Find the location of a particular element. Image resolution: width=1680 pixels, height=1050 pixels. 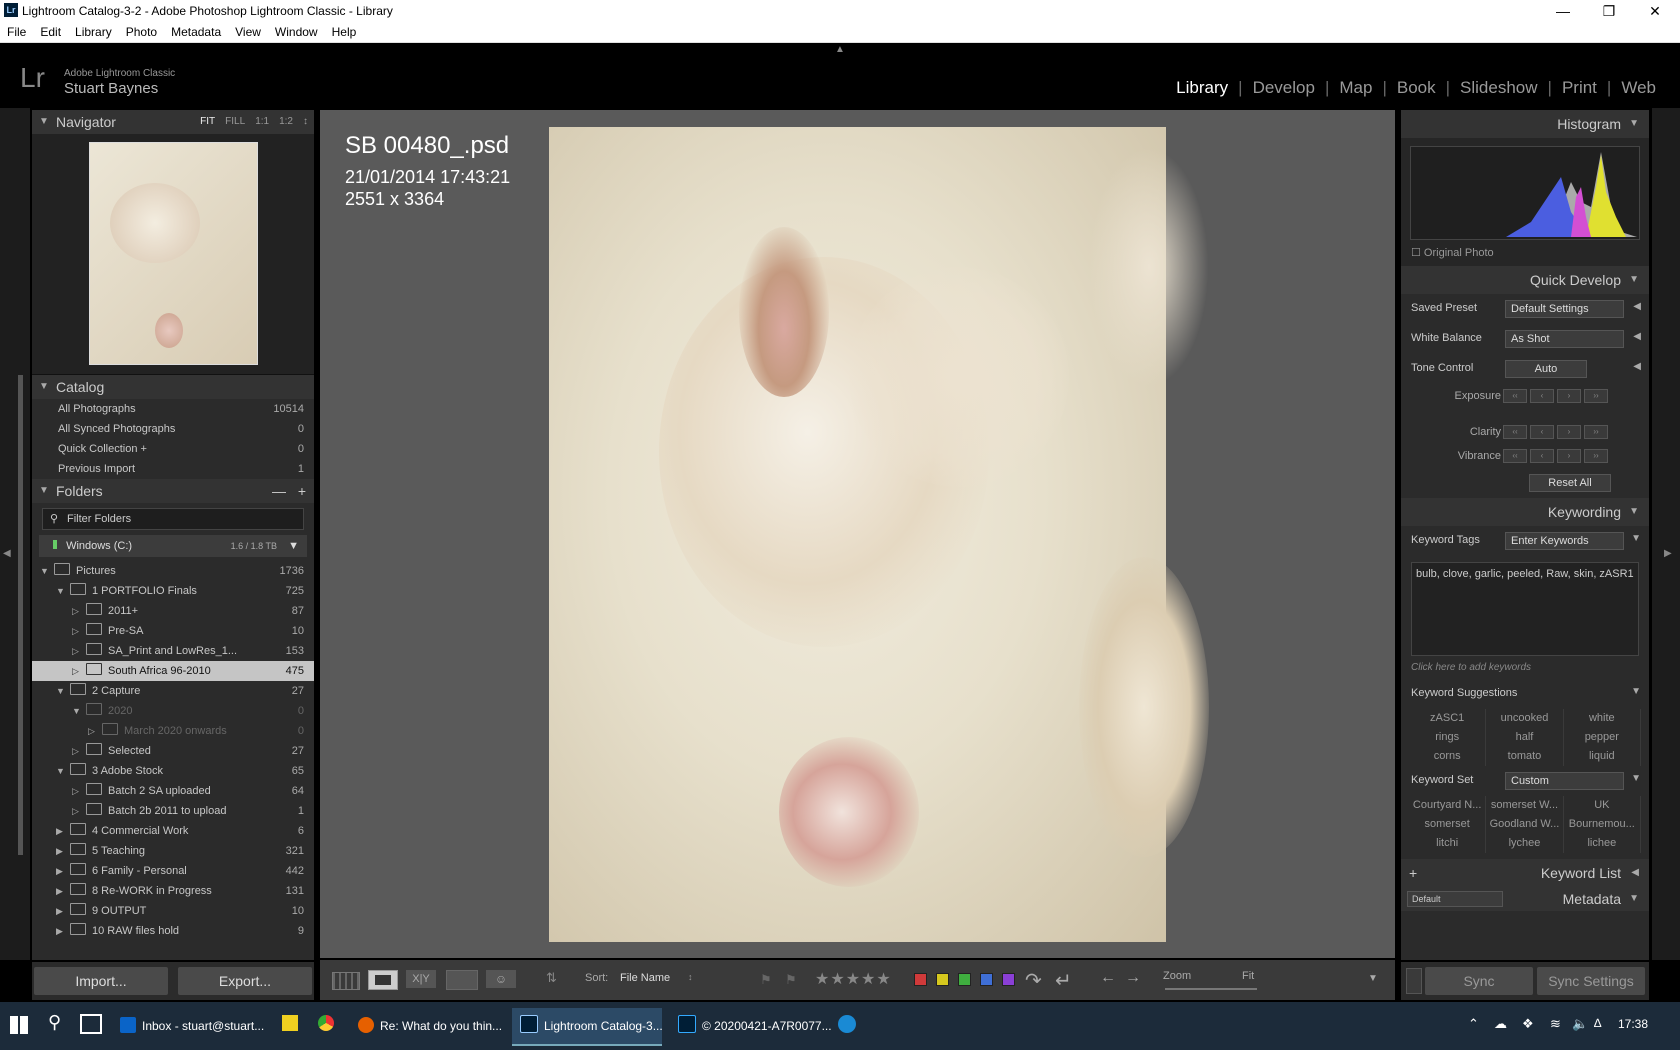

keyword-set-select: Custom is located at coordinates (1564, 781).